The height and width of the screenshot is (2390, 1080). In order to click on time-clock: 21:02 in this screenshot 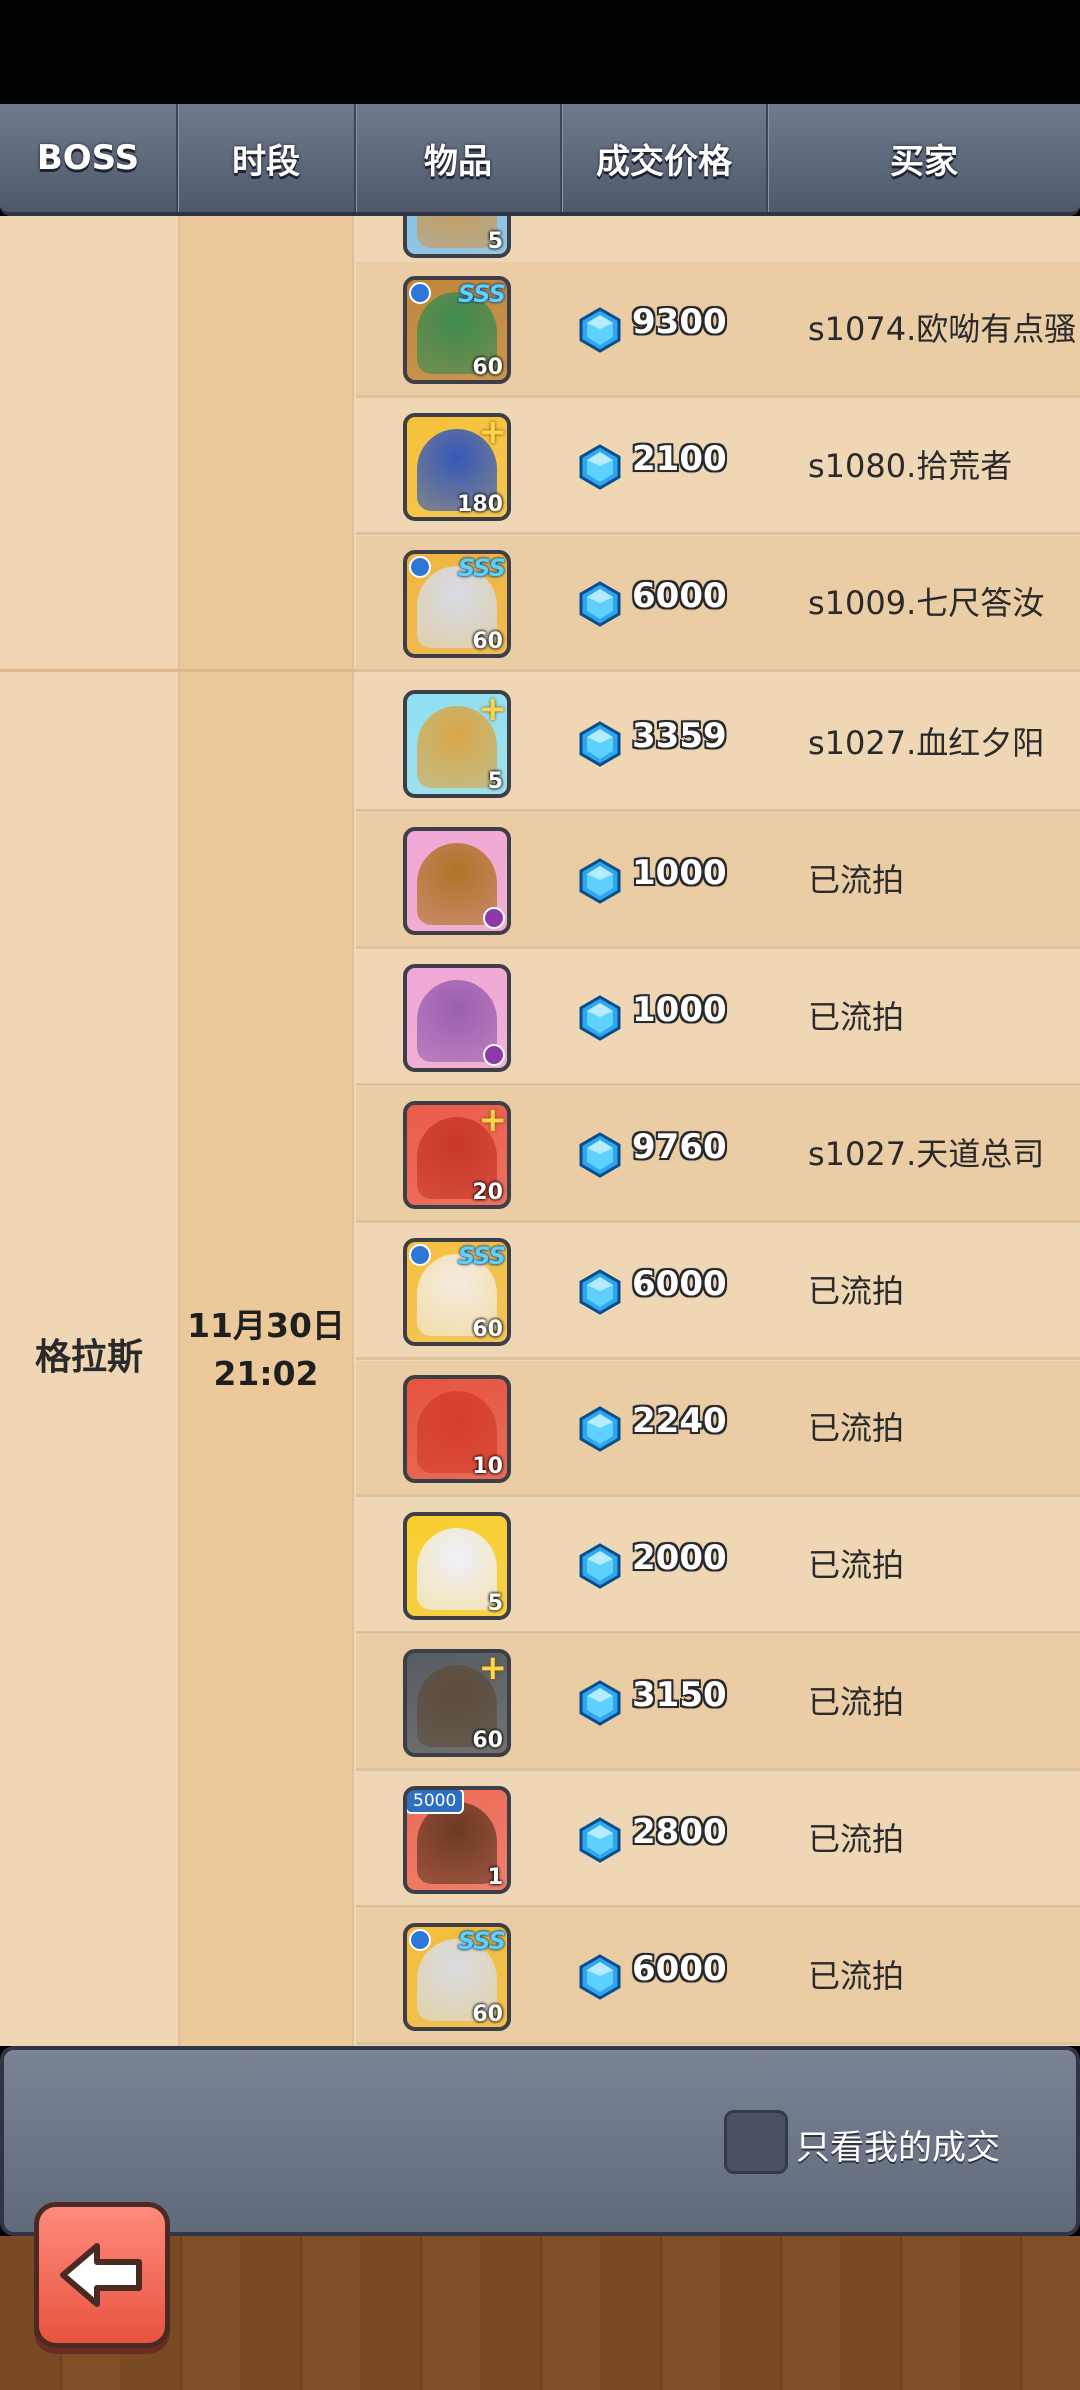, I will do `click(266, 1373)`.